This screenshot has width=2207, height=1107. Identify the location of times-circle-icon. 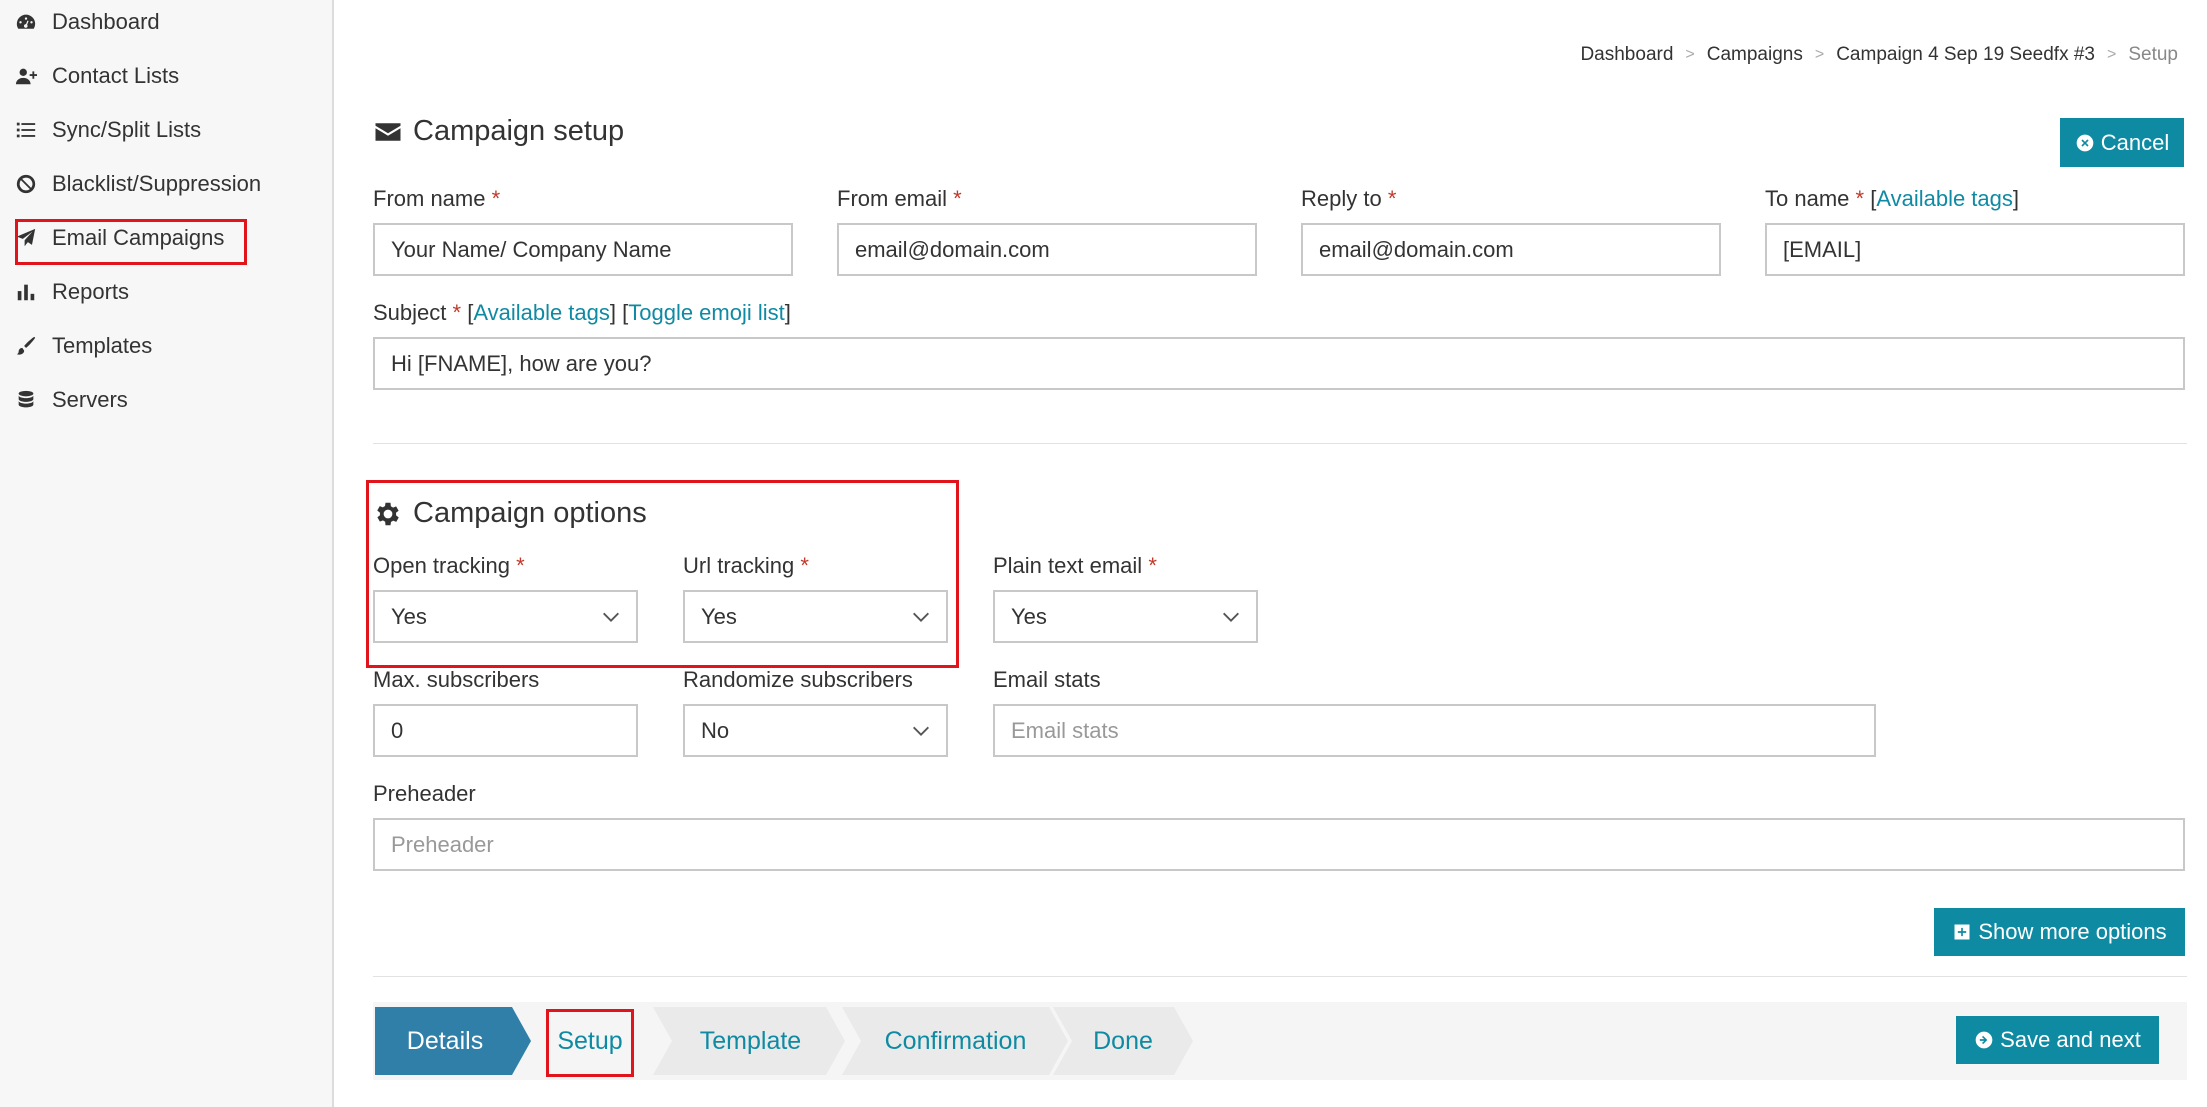
(2085, 142).